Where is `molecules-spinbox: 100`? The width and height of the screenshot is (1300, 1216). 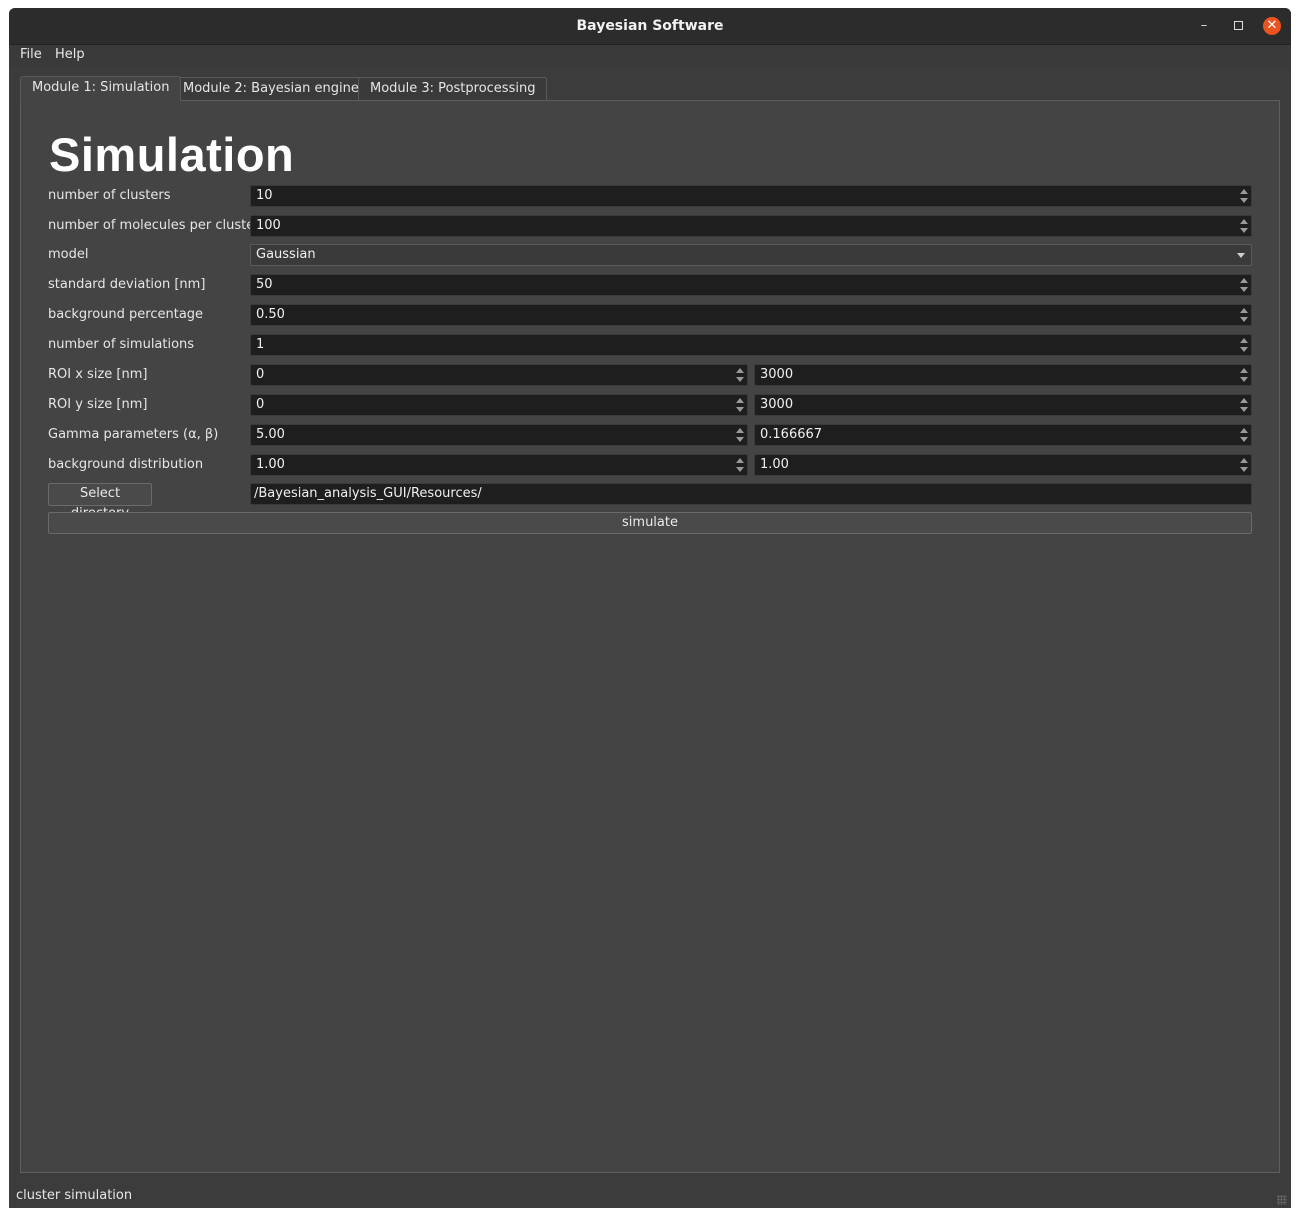
molecules-spinbox: 100 is located at coordinates (751, 226).